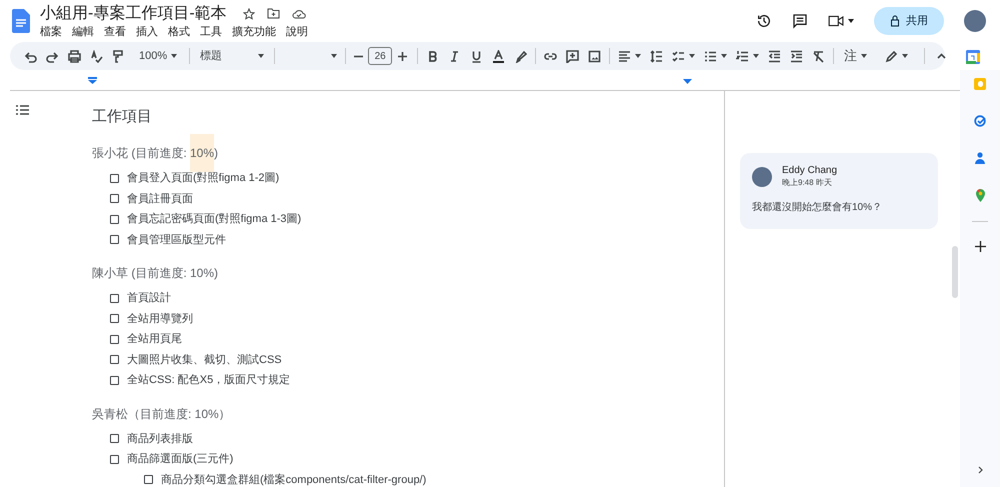 This screenshot has height=487, width=1000. Describe the element at coordinates (232, 56) in the screenshot. I see `style-dropdown: 標題` at that location.